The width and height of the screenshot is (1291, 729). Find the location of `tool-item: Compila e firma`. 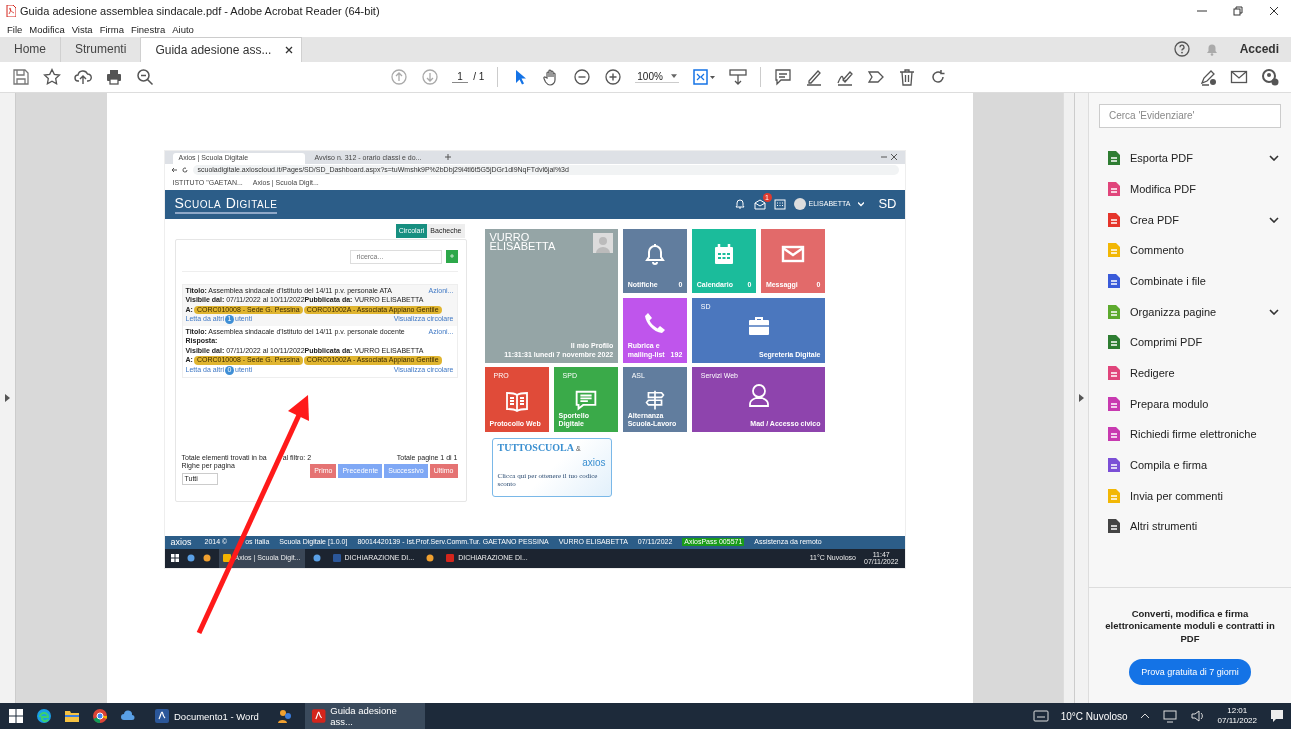

tool-item: Compila e firma is located at coordinates (1190, 465).